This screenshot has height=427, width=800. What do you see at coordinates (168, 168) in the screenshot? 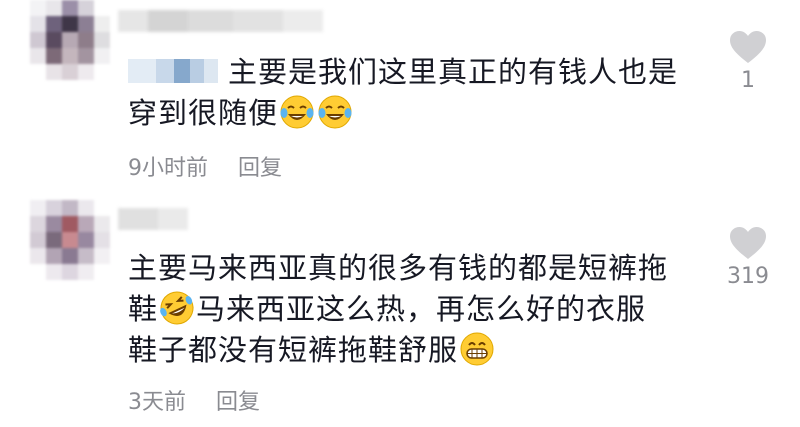
I see `comment-time: 9小时前` at bounding box center [168, 168].